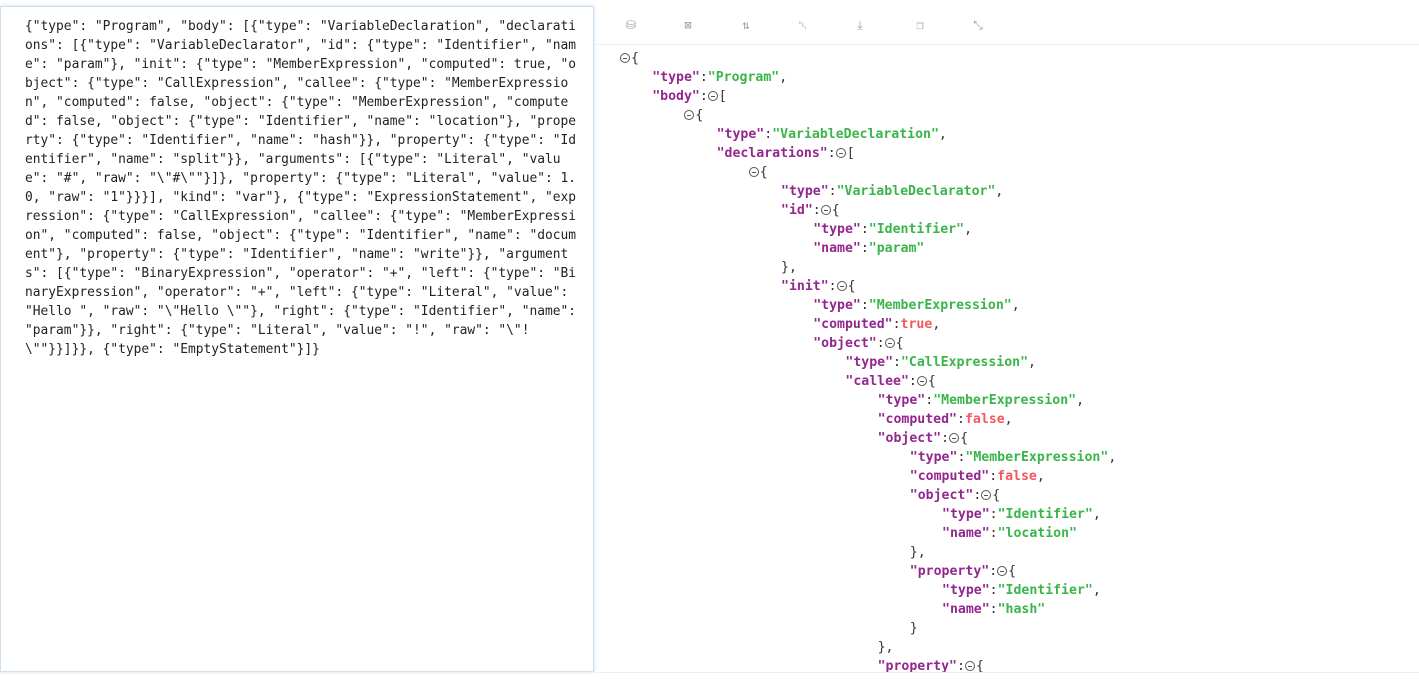  What do you see at coordinates (877, 381) in the screenshot?
I see `json-key: "callee"` at bounding box center [877, 381].